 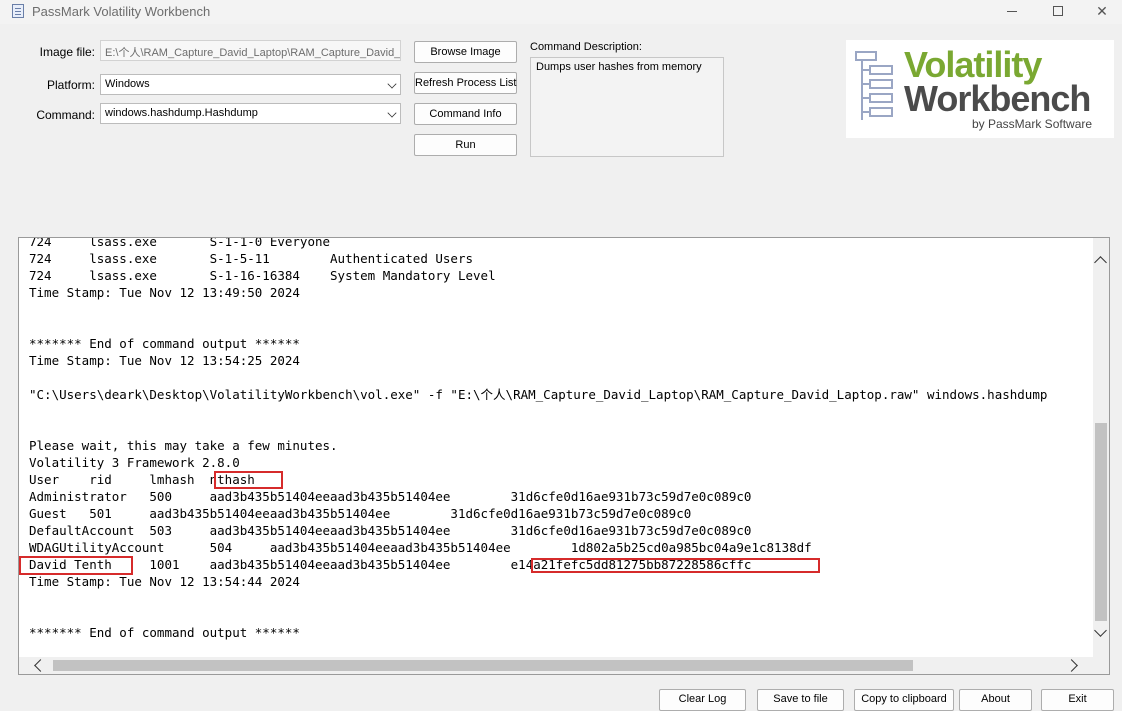 I want to click on close-icon: ✕, so click(x=1102, y=10).